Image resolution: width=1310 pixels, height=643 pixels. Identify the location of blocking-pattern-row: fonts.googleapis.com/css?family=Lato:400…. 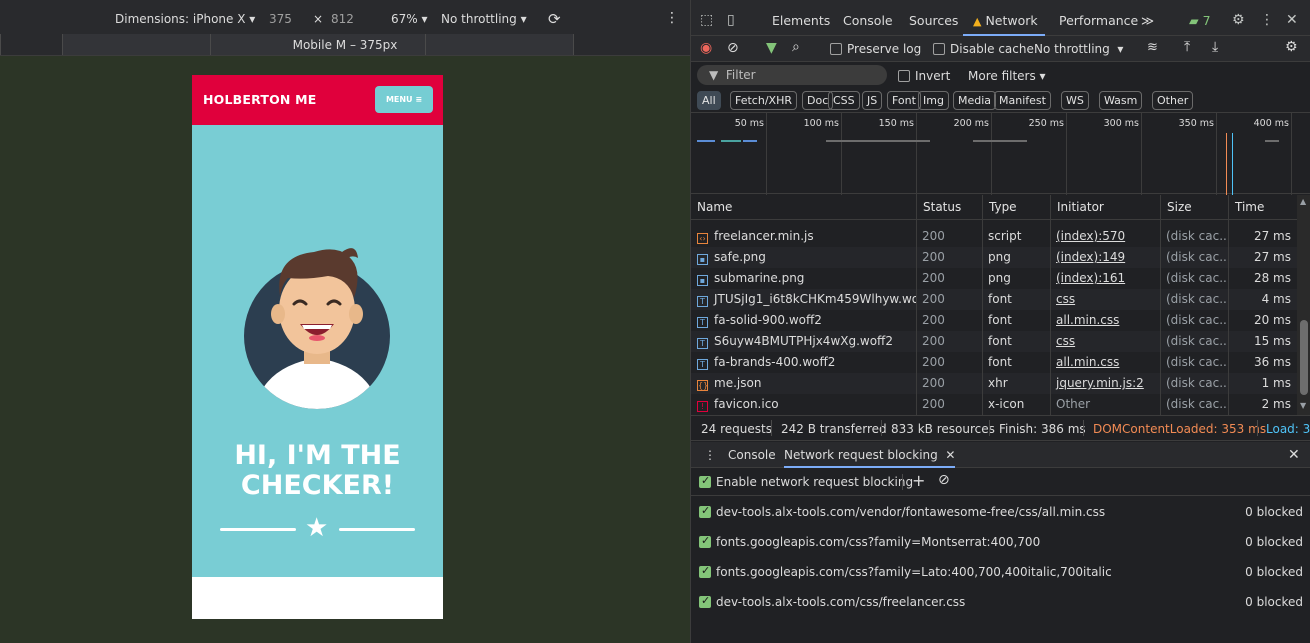
(1000, 572).